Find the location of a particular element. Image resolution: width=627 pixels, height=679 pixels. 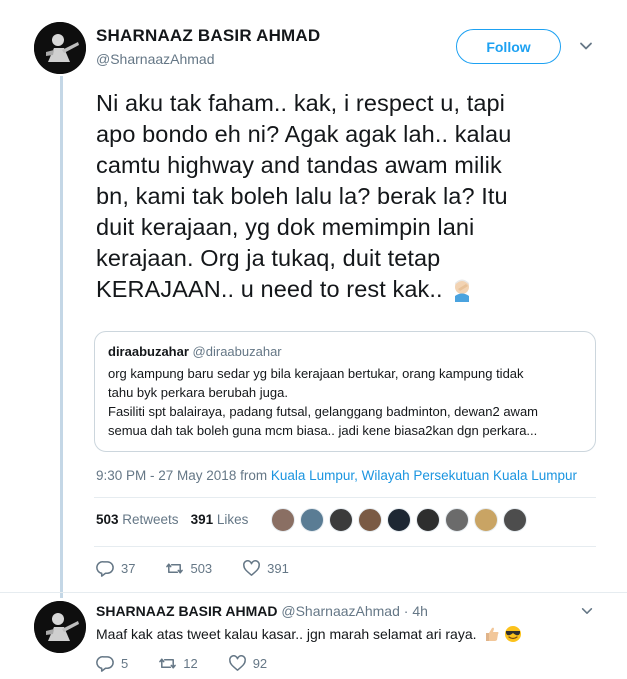

reply-actions: 5 12 92 is located at coordinates (196, 663).